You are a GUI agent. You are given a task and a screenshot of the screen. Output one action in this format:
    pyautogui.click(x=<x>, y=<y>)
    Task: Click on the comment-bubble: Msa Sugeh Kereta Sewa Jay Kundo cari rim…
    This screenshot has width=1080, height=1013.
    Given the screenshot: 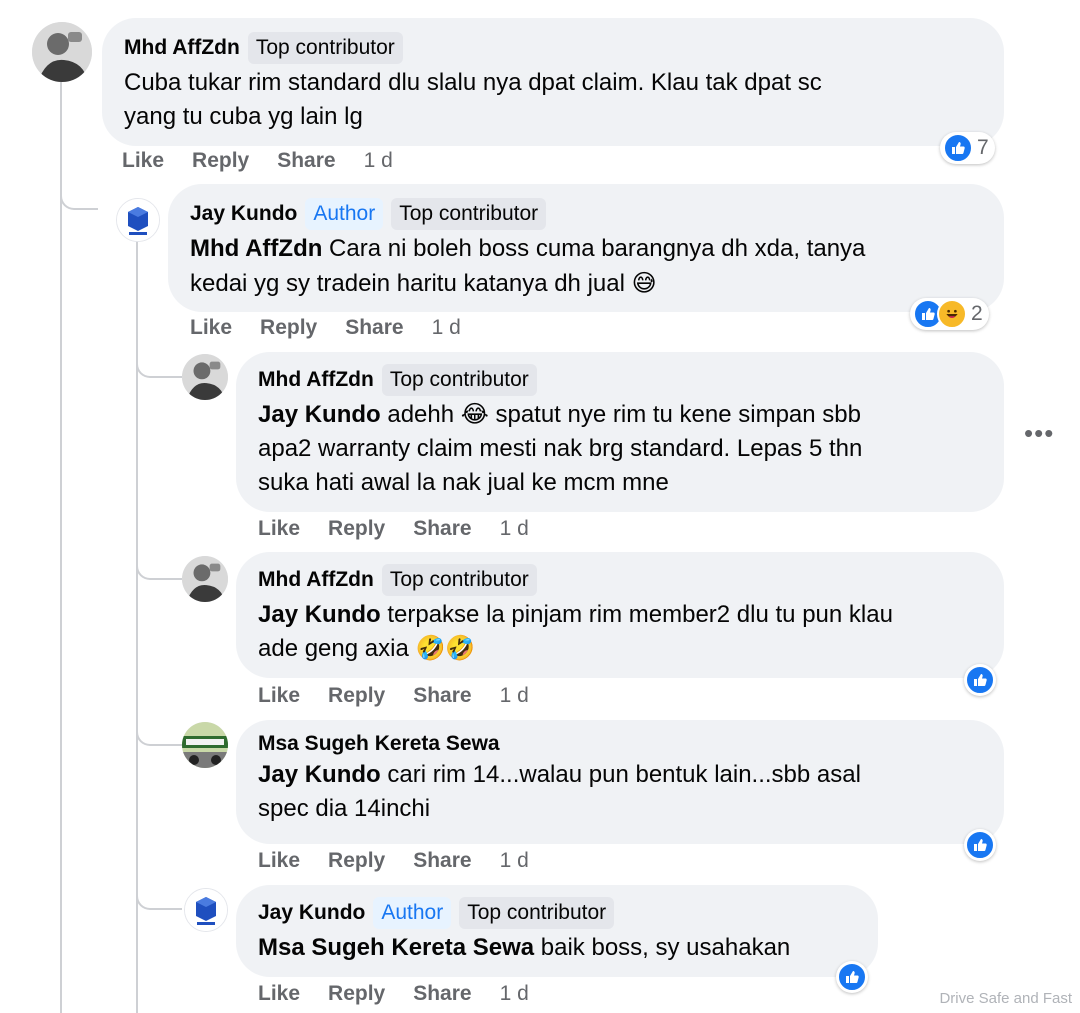 What is the action you would take?
    pyautogui.click(x=620, y=782)
    